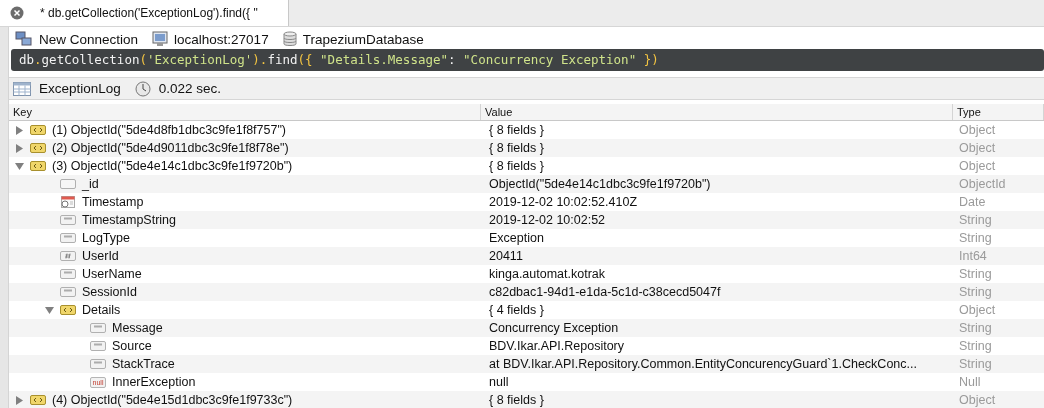 This screenshot has height=408, width=1044. What do you see at coordinates (547, 274) in the screenshot?
I see `field-value: kinga.automat.kotrak` at bounding box center [547, 274].